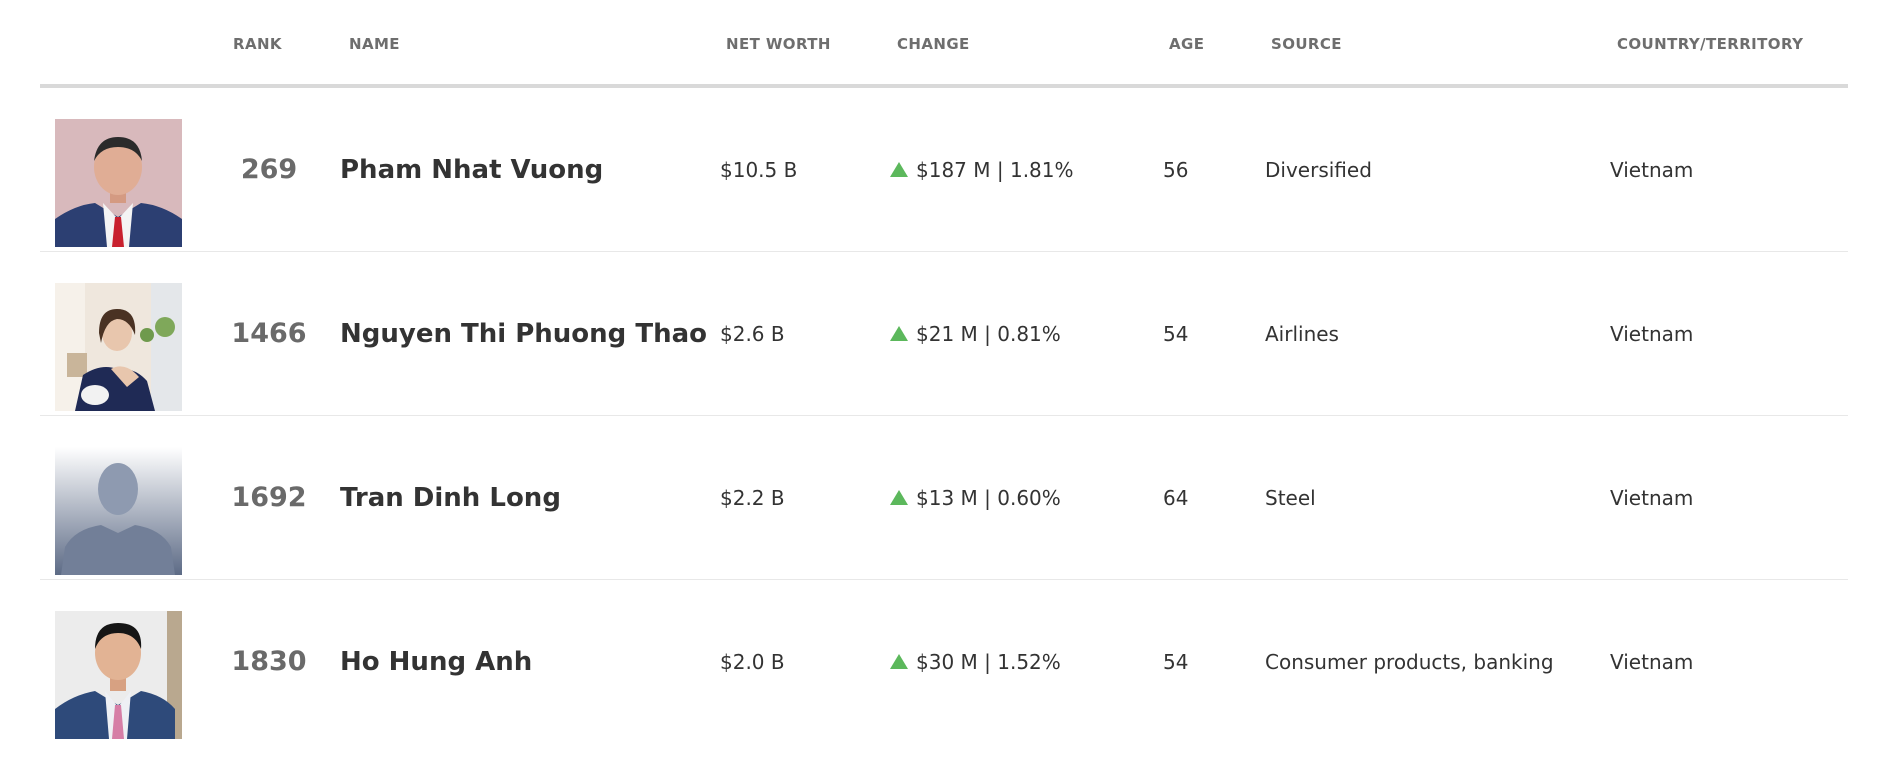 The image size is (1883, 772). What do you see at coordinates (523, 333) in the screenshot?
I see `person-name-link: Nguyen Thi Phuong Thao` at bounding box center [523, 333].